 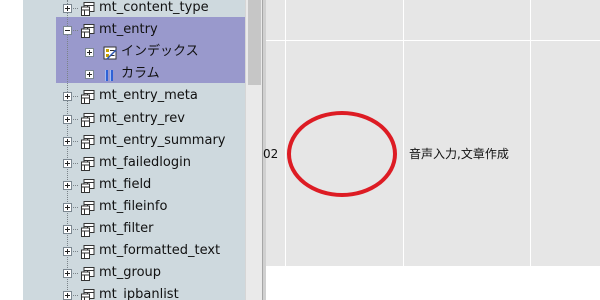 I want to click on tree-node-label: mt_fileinfo, so click(x=133, y=206).